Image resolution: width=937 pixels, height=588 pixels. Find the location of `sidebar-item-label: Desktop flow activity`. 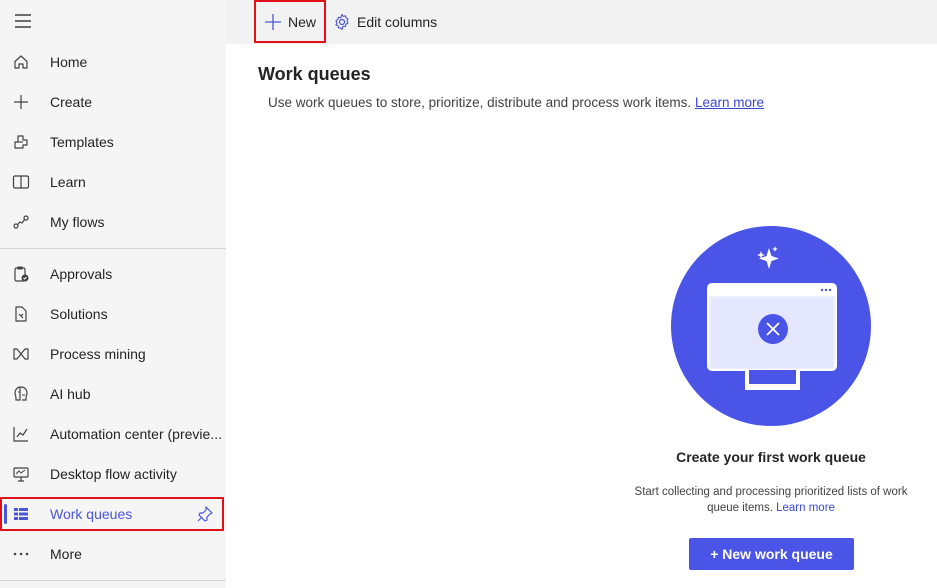

sidebar-item-label: Desktop flow activity is located at coordinates (113, 474).